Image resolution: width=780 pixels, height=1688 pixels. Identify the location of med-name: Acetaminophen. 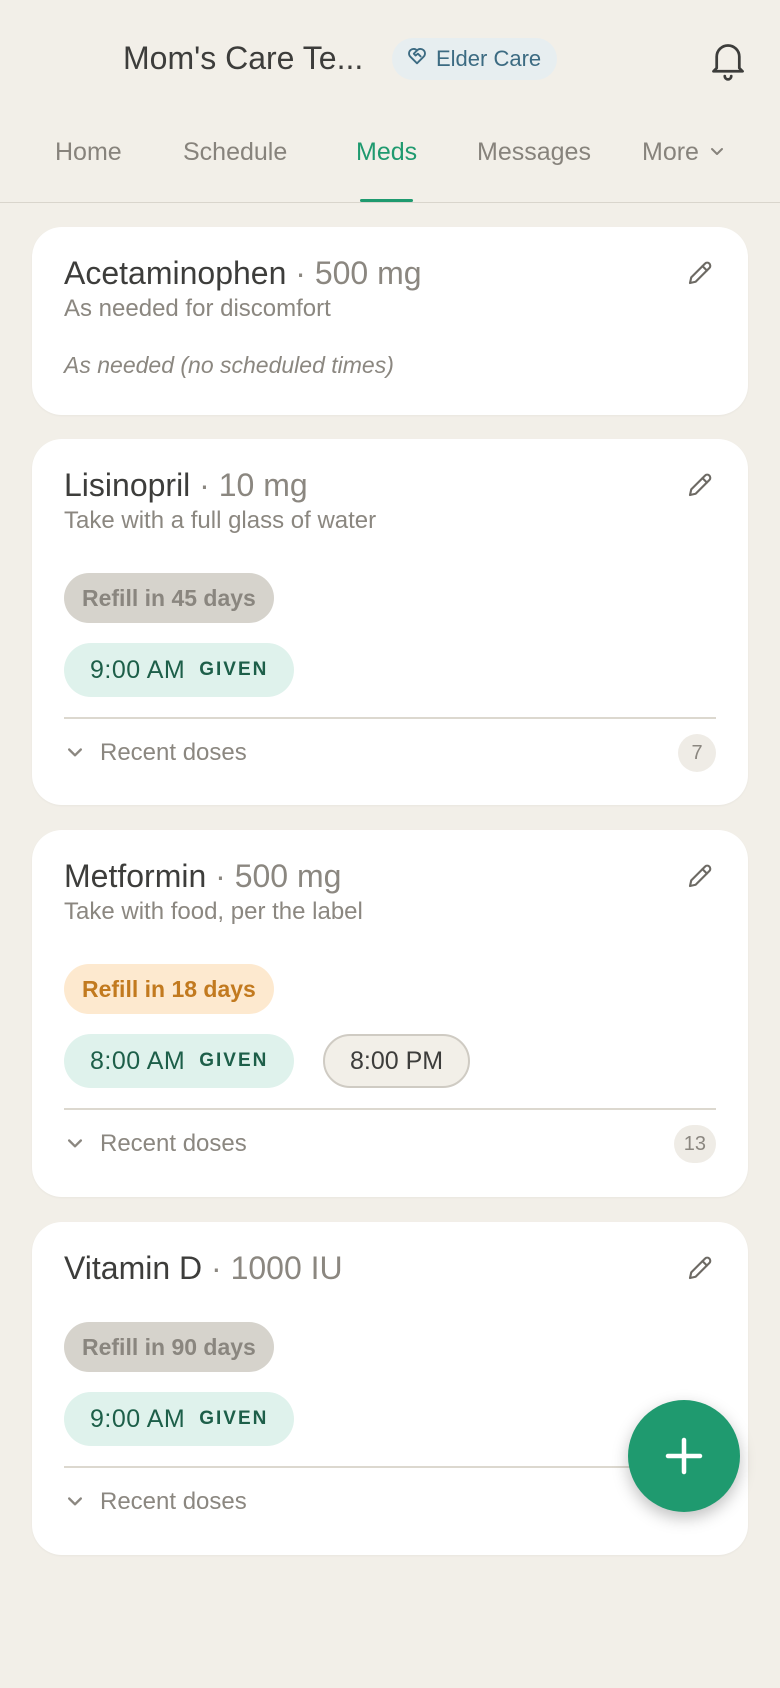
(175, 273).